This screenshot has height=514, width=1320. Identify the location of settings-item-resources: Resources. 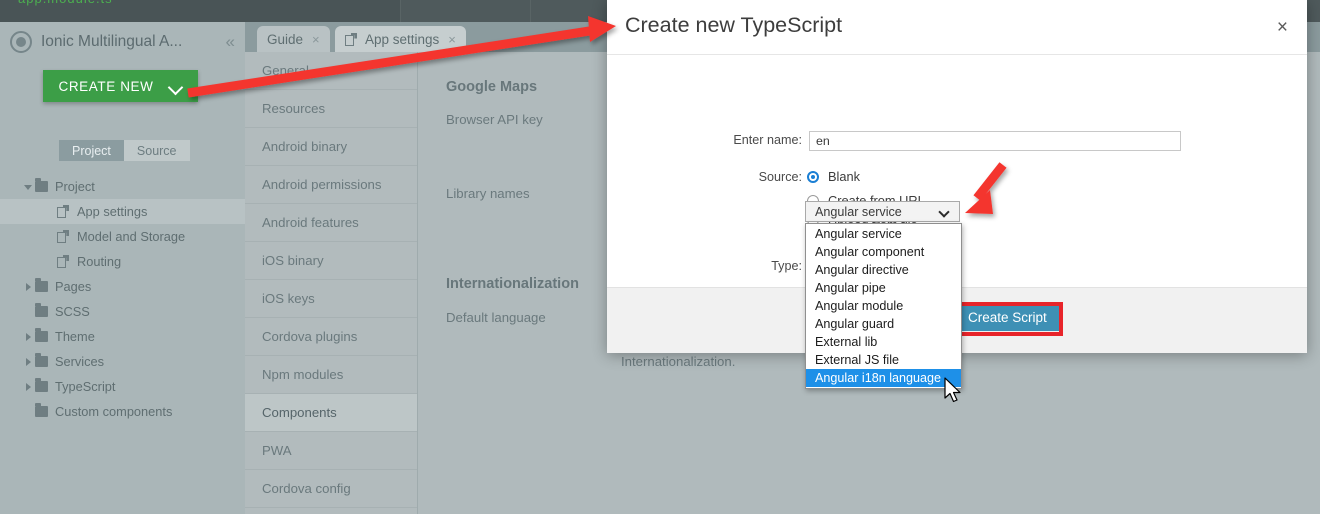
(331, 109).